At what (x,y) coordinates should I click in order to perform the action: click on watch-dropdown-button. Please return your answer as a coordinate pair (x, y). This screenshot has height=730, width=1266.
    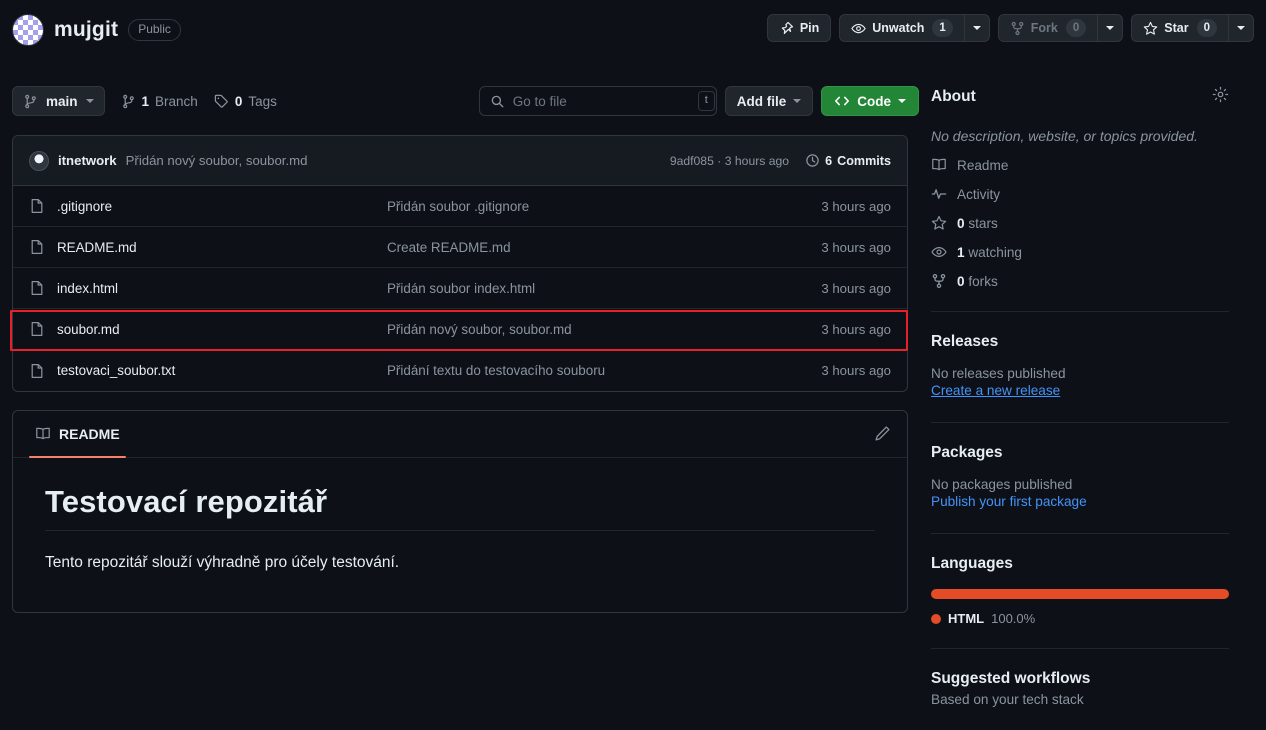
    Looking at the image, I should click on (976, 28).